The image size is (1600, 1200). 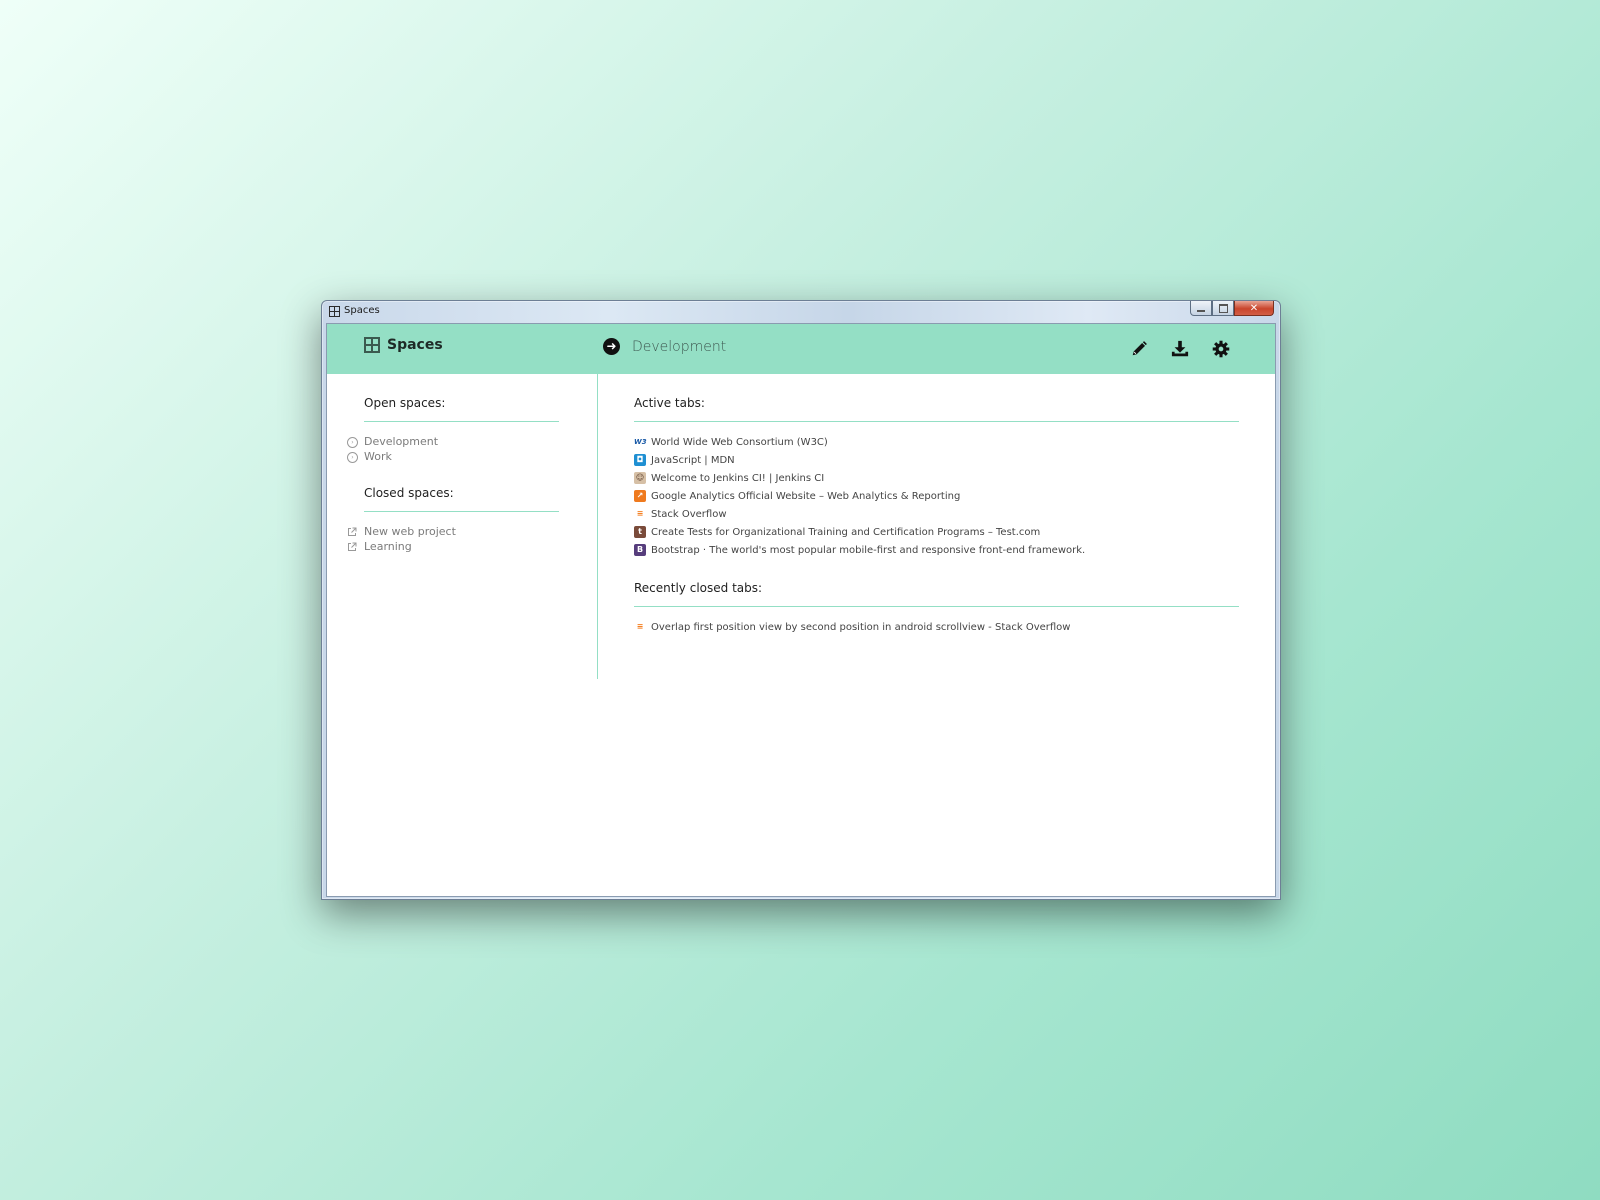 What do you see at coordinates (936, 460) in the screenshot?
I see `tab-item: ◘ JavaScript | MDN` at bounding box center [936, 460].